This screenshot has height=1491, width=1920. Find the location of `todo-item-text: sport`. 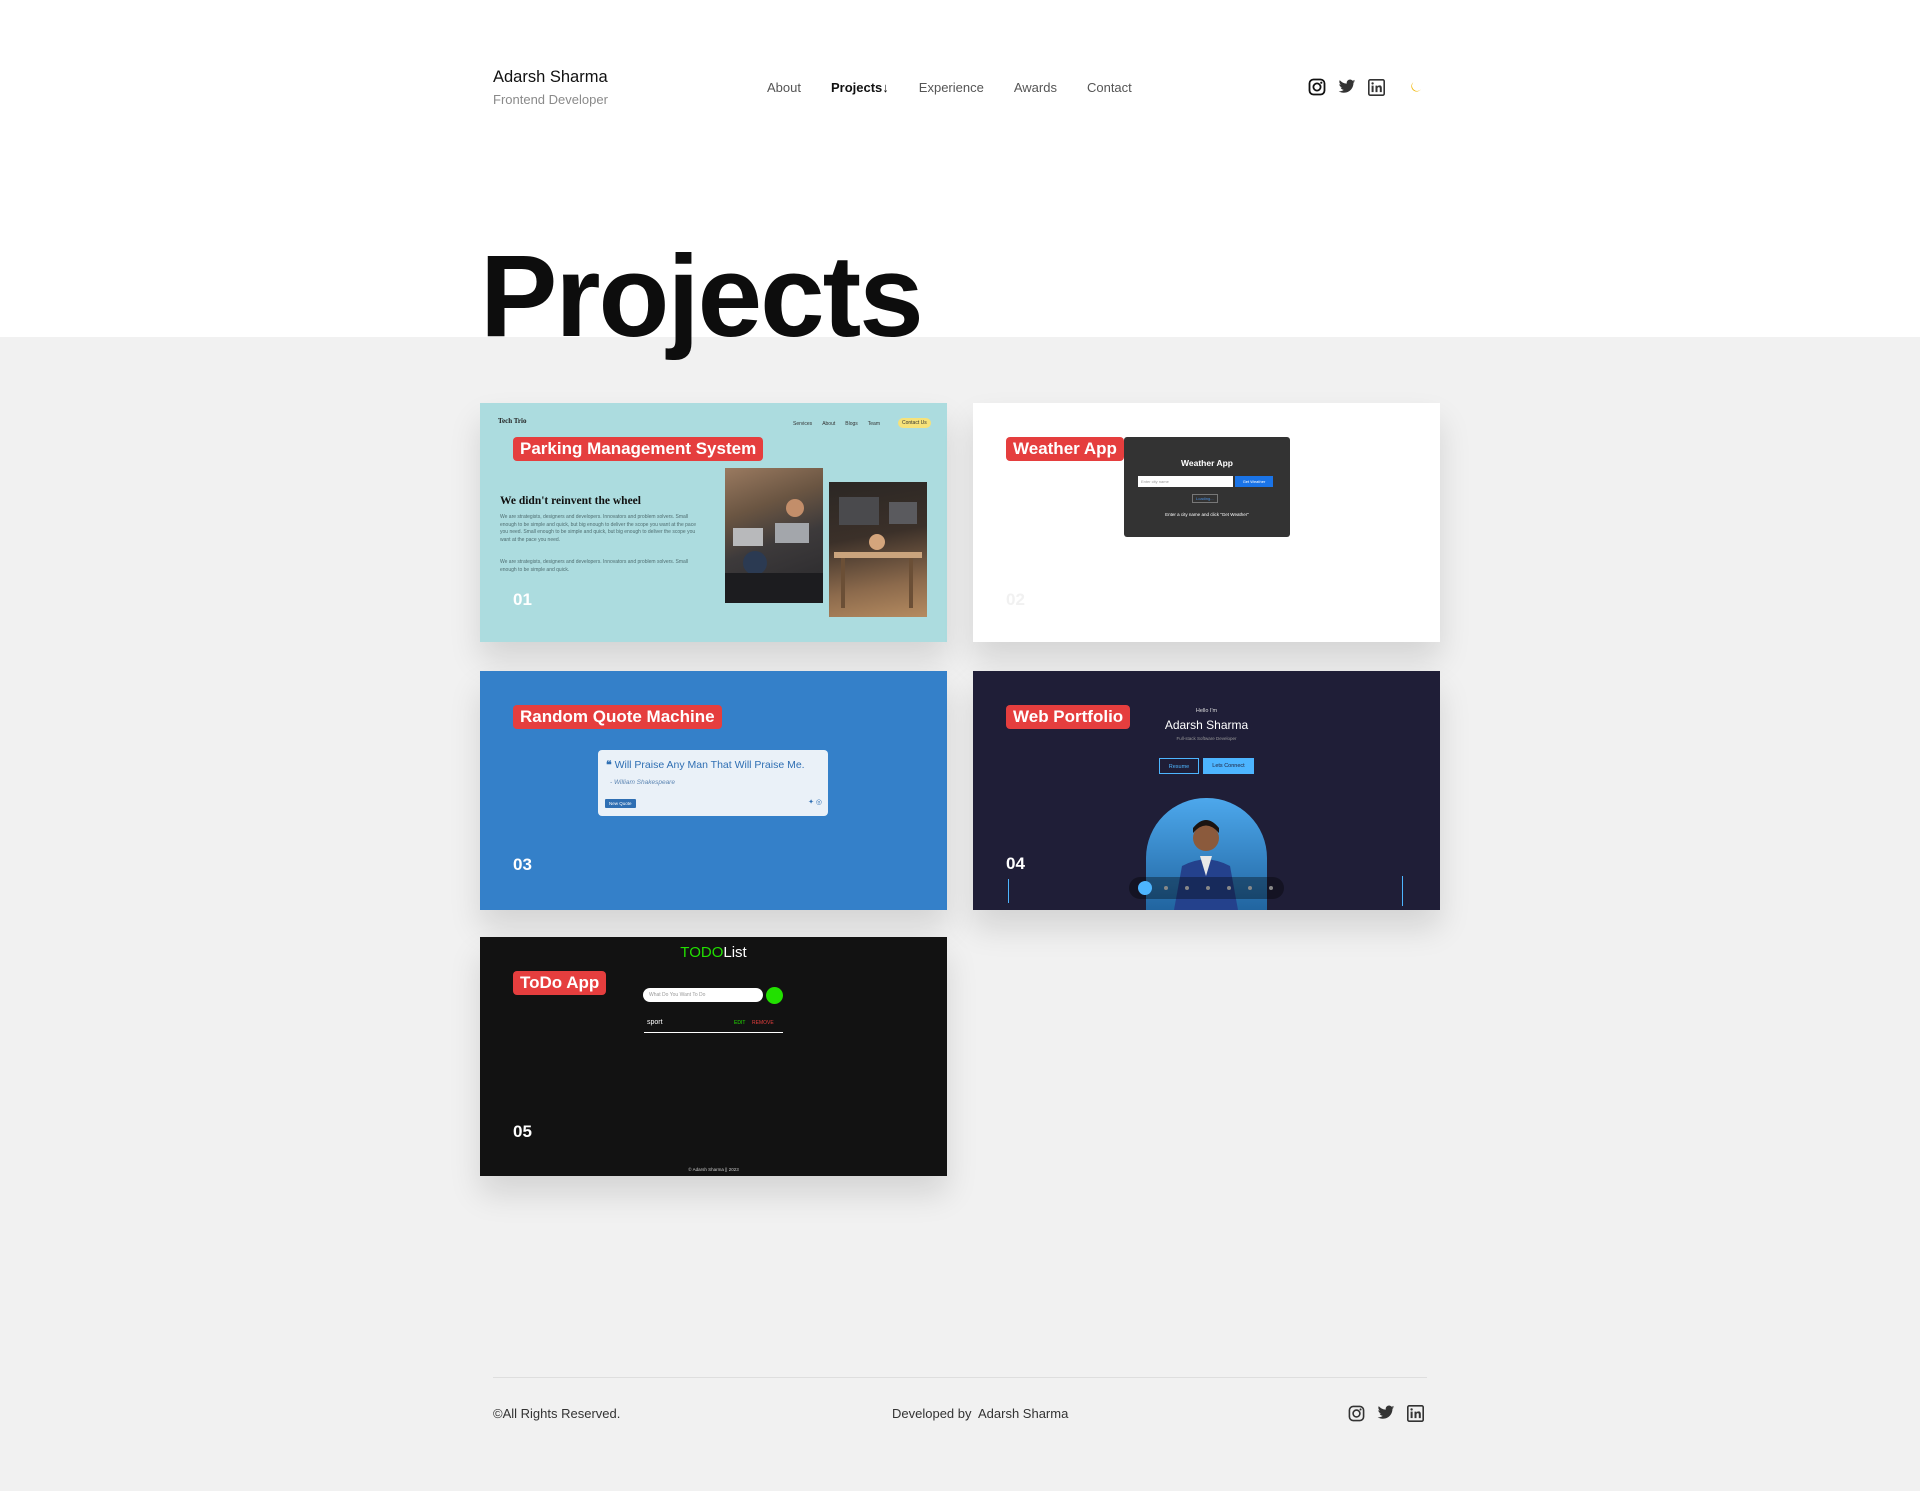

todo-item-text: sport is located at coordinates (655, 1022).